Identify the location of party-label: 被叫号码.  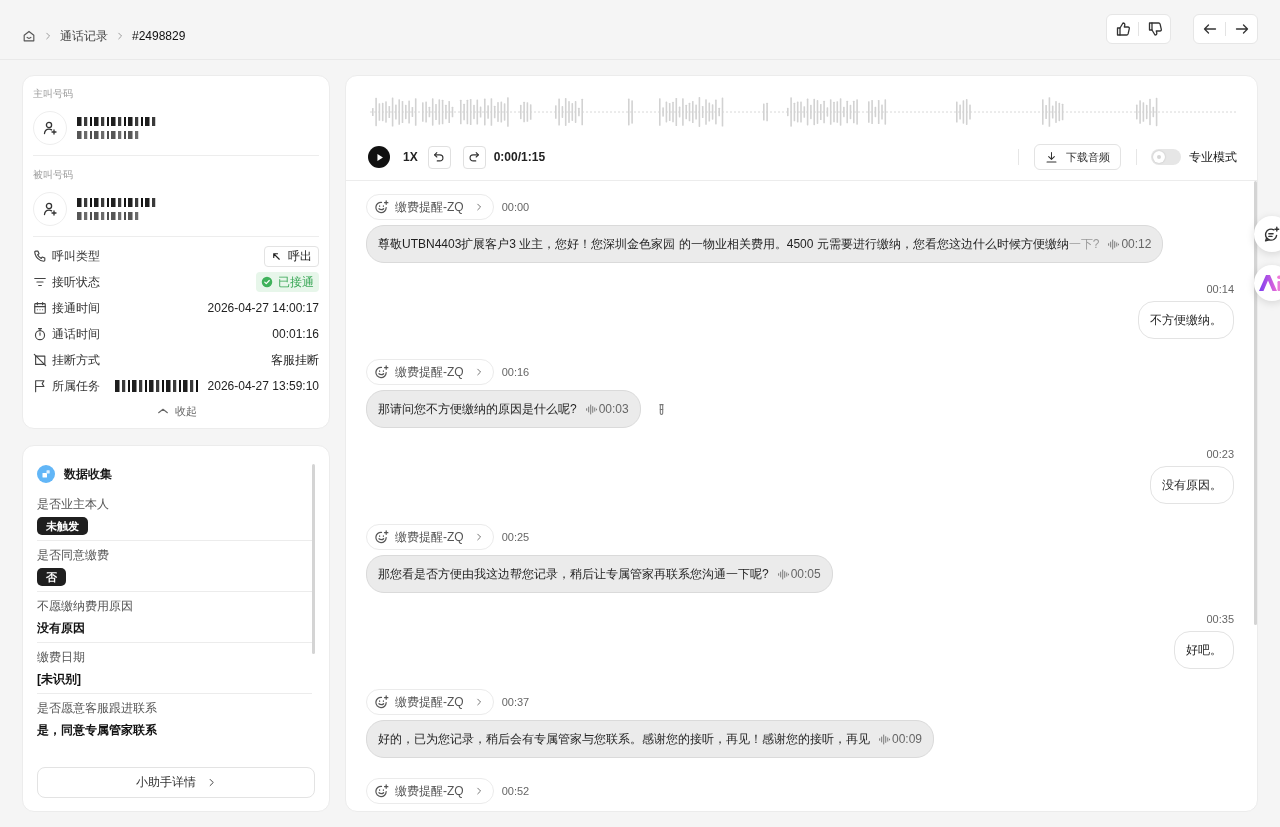
(53, 175).